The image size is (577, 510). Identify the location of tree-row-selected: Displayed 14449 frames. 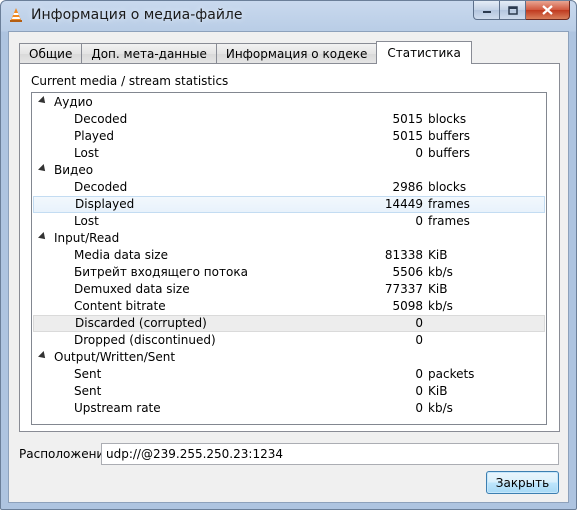
(289, 204).